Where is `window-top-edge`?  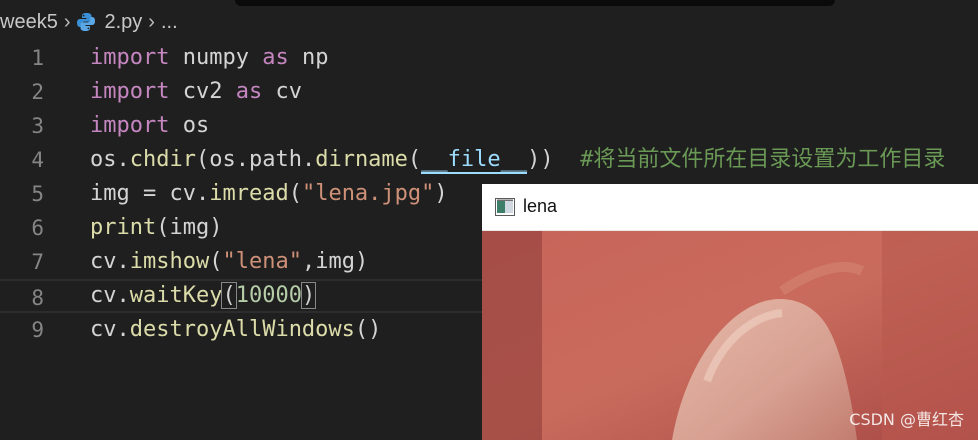 window-top-edge is located at coordinates (535, 3).